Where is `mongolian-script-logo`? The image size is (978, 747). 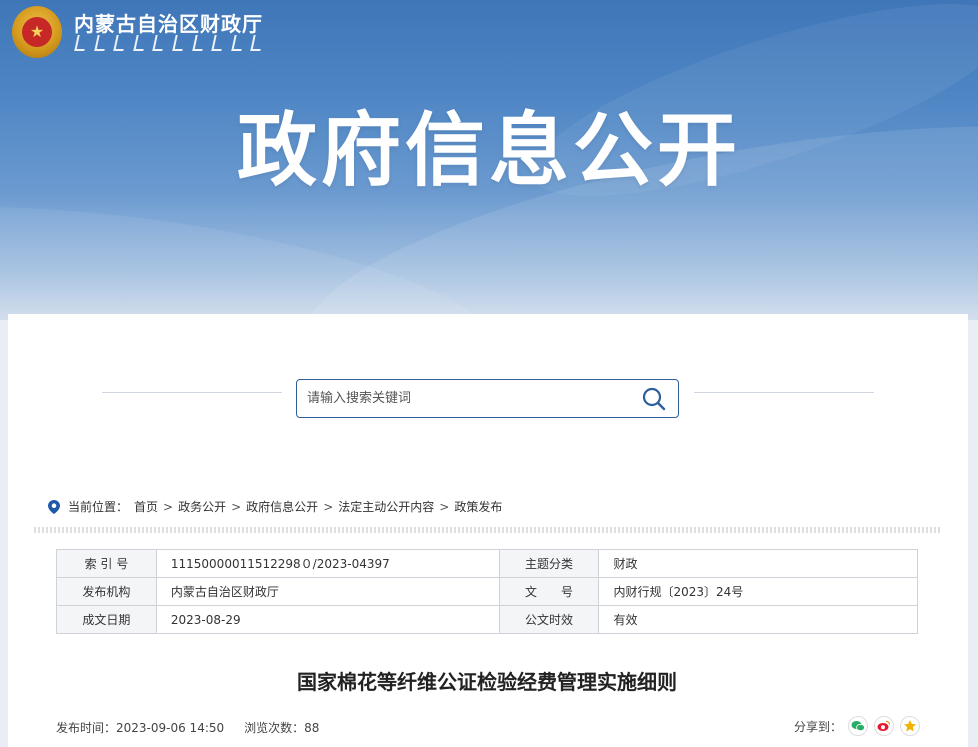 mongolian-script-logo is located at coordinates (169, 43).